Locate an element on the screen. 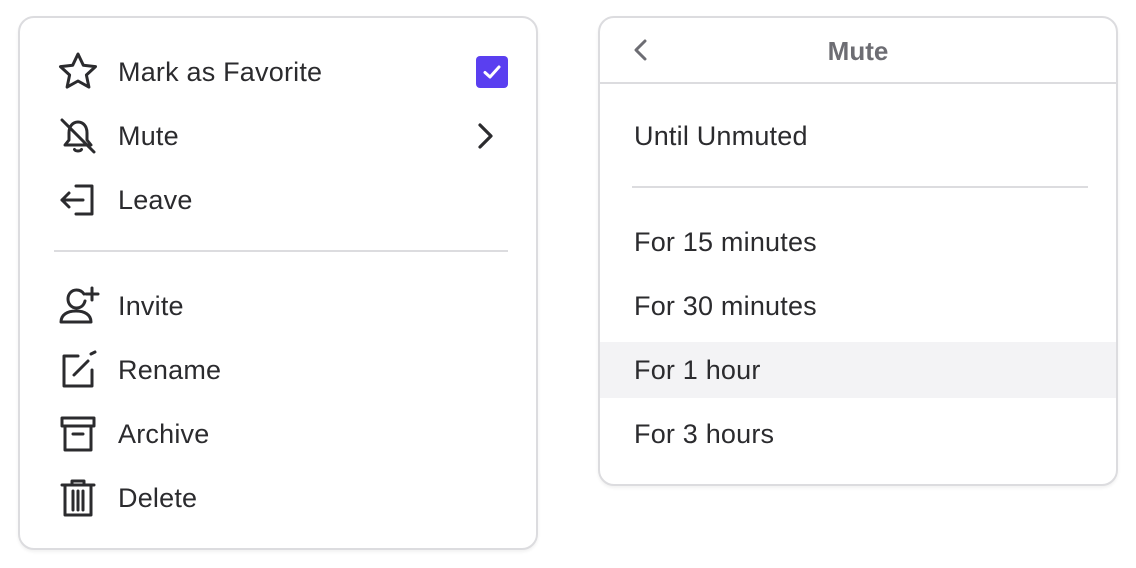  mute-option-1-hour: For 1 hour is located at coordinates (858, 370).